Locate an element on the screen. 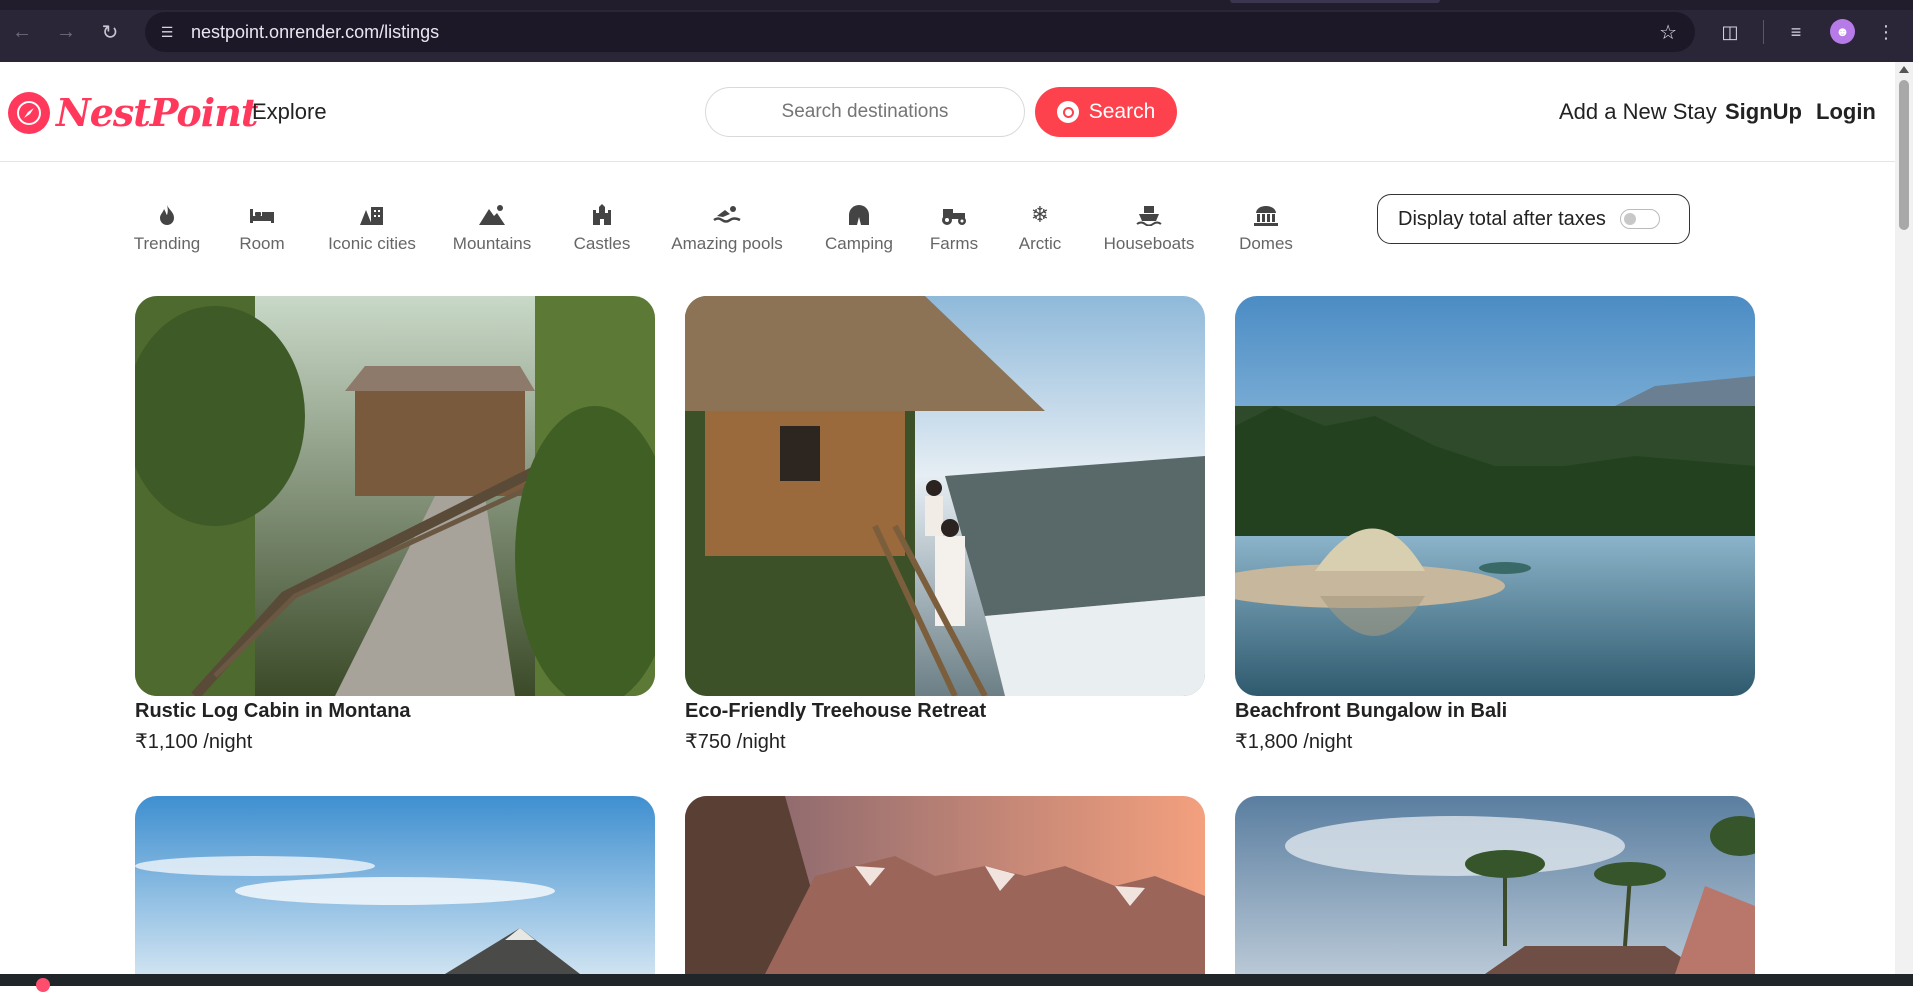 This screenshot has height=992, width=1913. add-stay-link: Add a New Stay is located at coordinates (1638, 112).